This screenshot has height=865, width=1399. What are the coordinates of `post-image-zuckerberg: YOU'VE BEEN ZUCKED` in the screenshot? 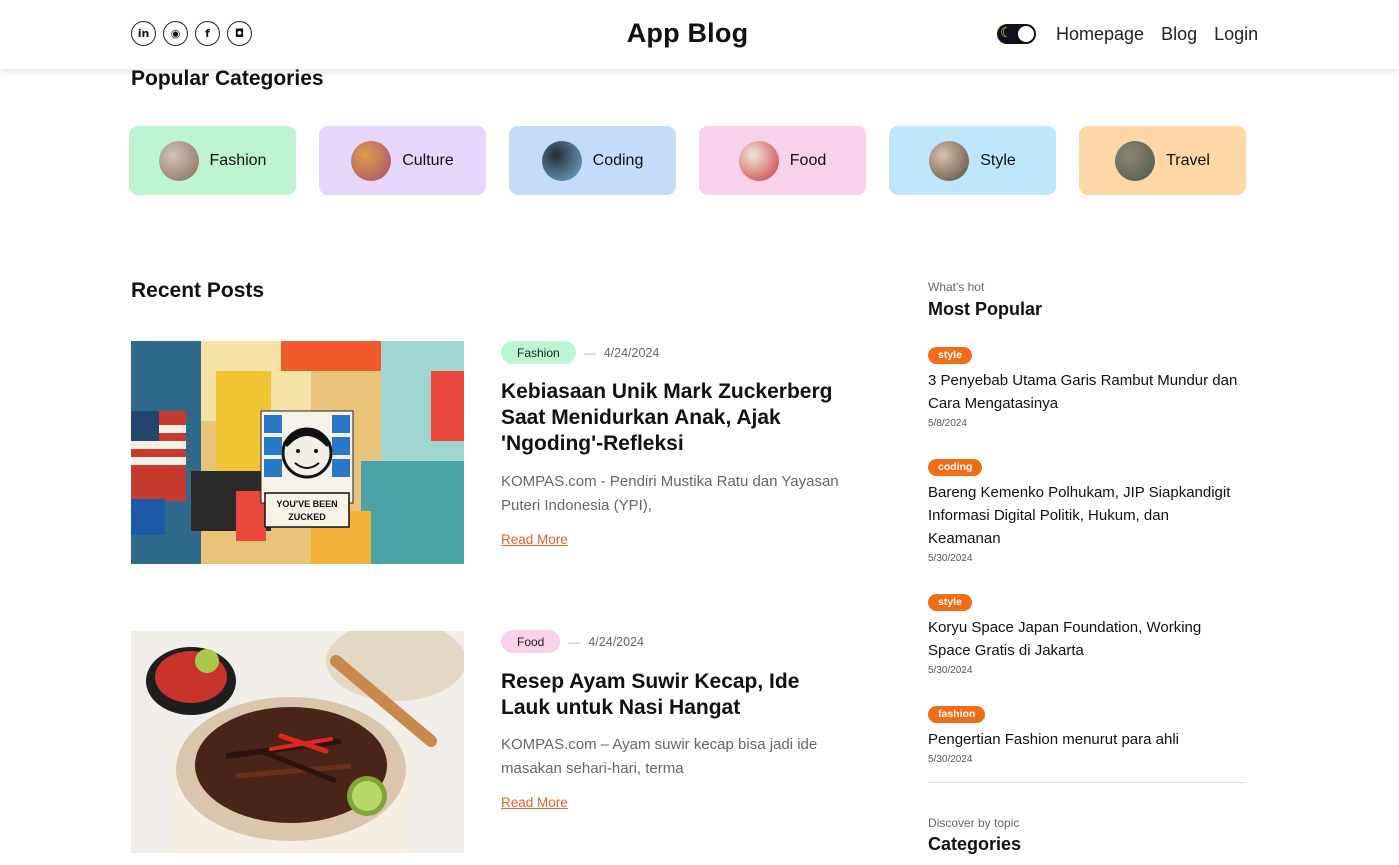 It's located at (297, 452).